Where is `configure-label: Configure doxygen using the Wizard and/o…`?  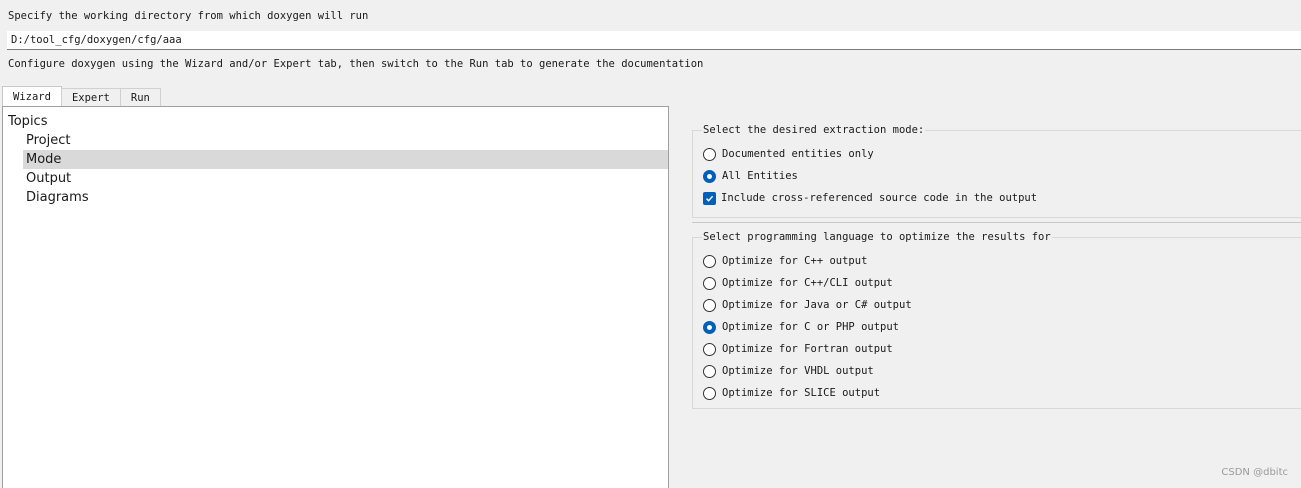 configure-label: Configure doxygen using the Wizard and/o… is located at coordinates (356, 64).